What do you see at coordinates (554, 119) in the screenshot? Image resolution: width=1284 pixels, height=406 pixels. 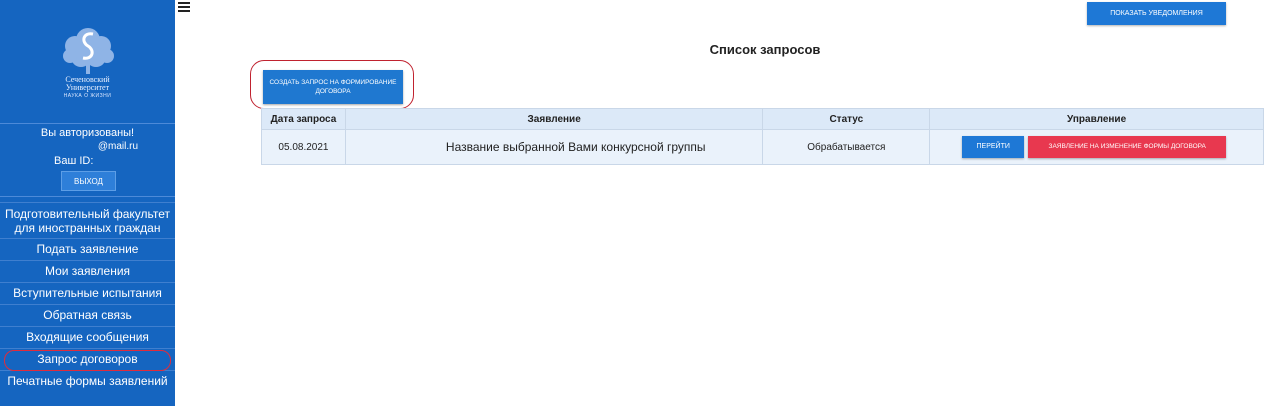 I see `column-header-application: Заявление` at bounding box center [554, 119].